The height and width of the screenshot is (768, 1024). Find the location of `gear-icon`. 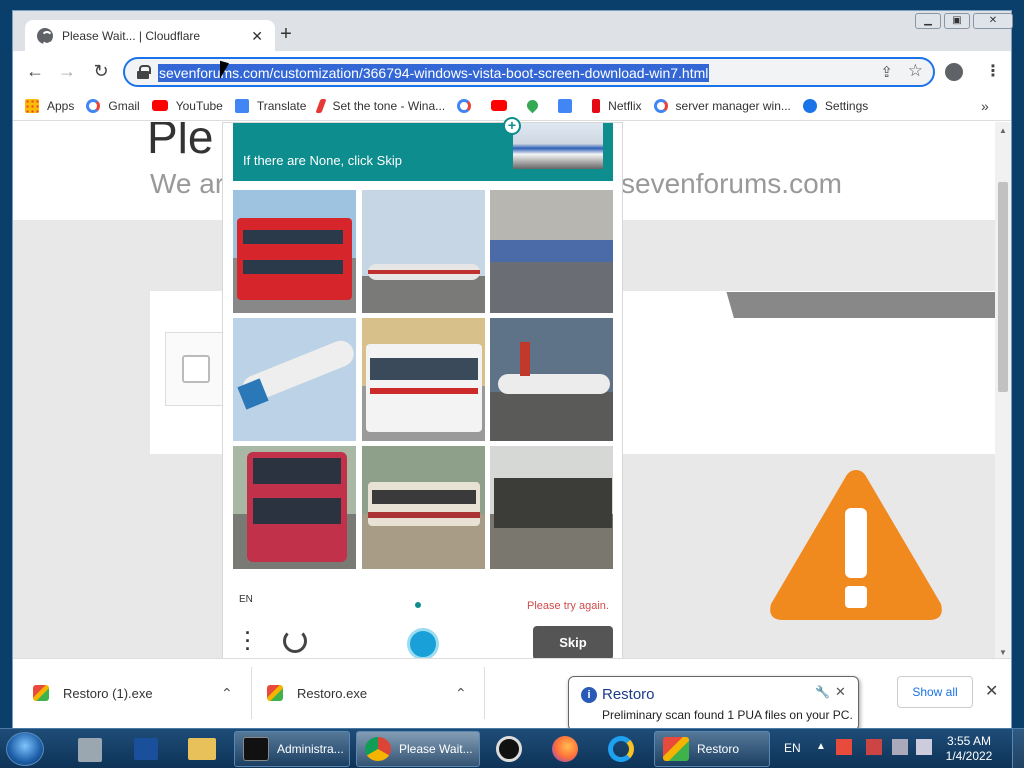

gear-icon is located at coordinates (809, 105).